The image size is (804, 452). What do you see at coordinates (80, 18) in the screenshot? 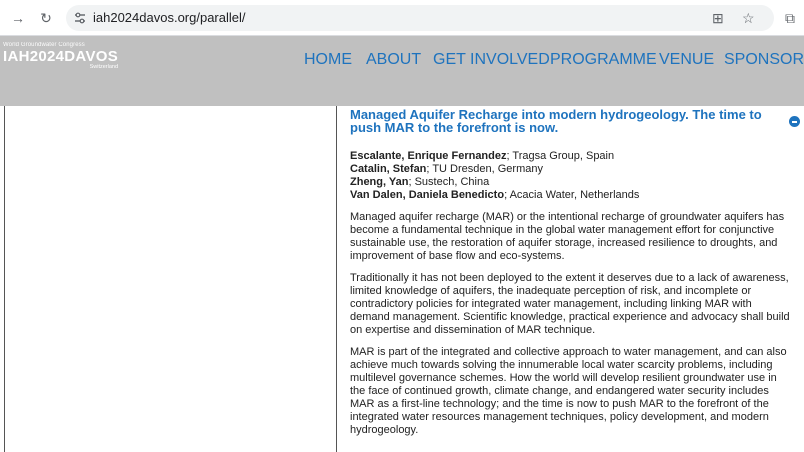
I see `site-settings-icon` at bounding box center [80, 18].